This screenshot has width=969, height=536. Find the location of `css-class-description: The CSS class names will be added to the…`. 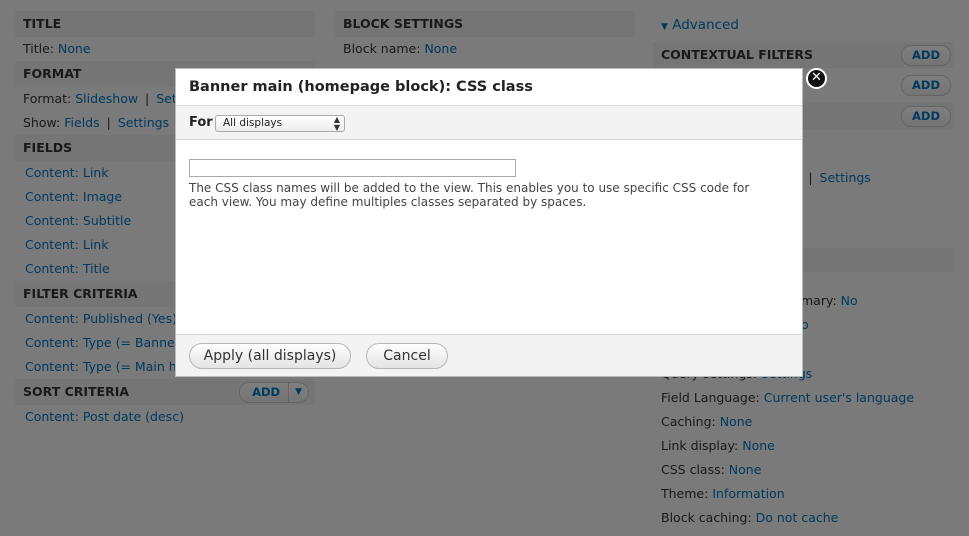

css-class-description: The CSS class names will be added to the… is located at coordinates (469, 195).